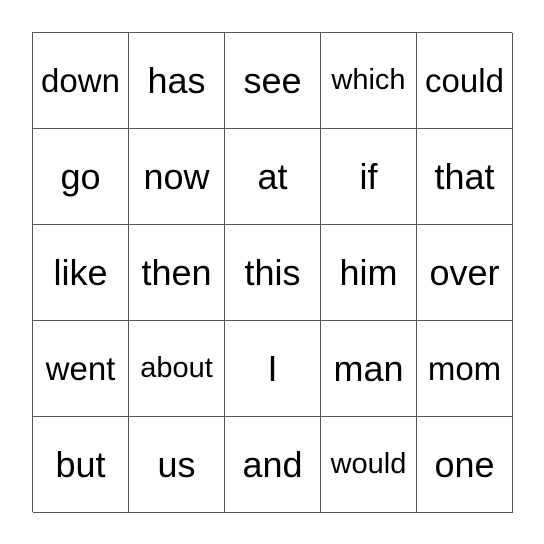 The width and height of the screenshot is (544, 544). Describe the element at coordinates (369, 177) in the screenshot. I see `bingo-cell: if` at that location.